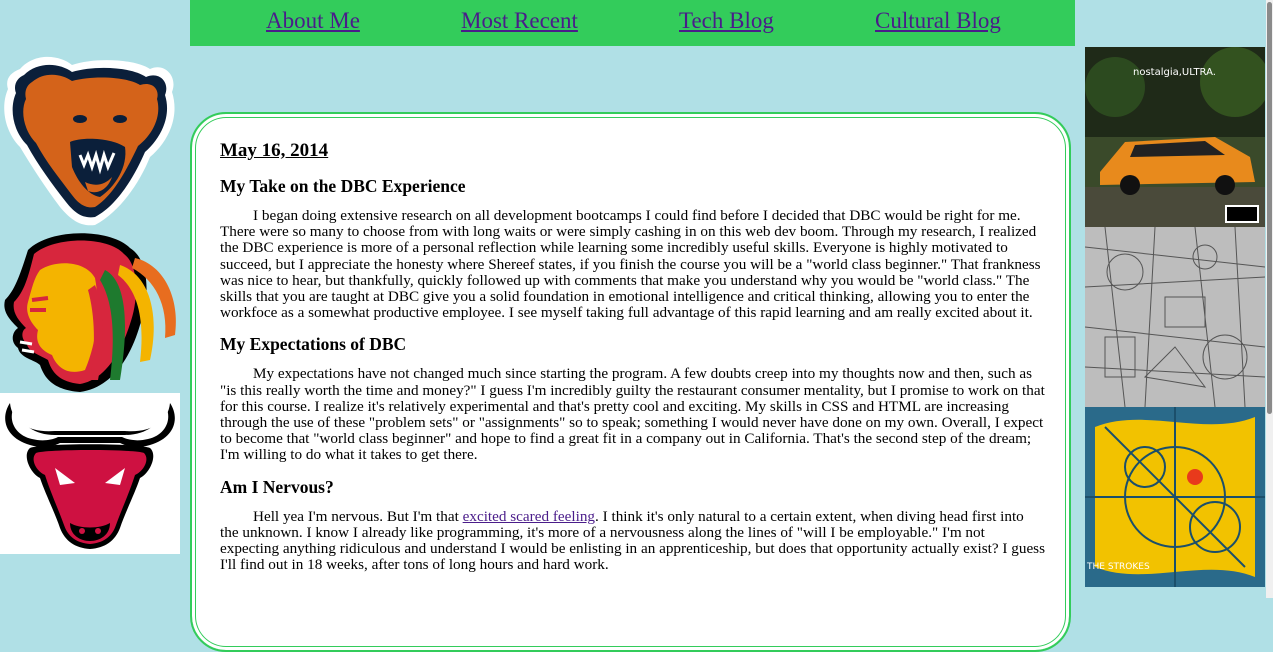 The height and width of the screenshot is (652, 1273). I want to click on scrollbar-thumb, so click(1269, 208).